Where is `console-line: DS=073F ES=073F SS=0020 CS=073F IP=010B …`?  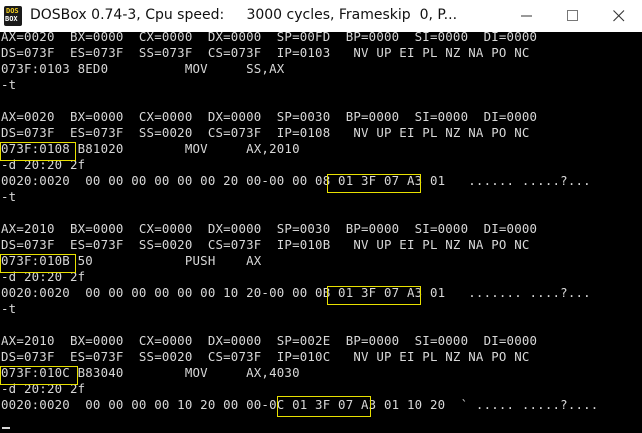
console-line: DS=073F ES=073F SS=0020 CS=073F IP=010B … is located at coordinates (265, 244).